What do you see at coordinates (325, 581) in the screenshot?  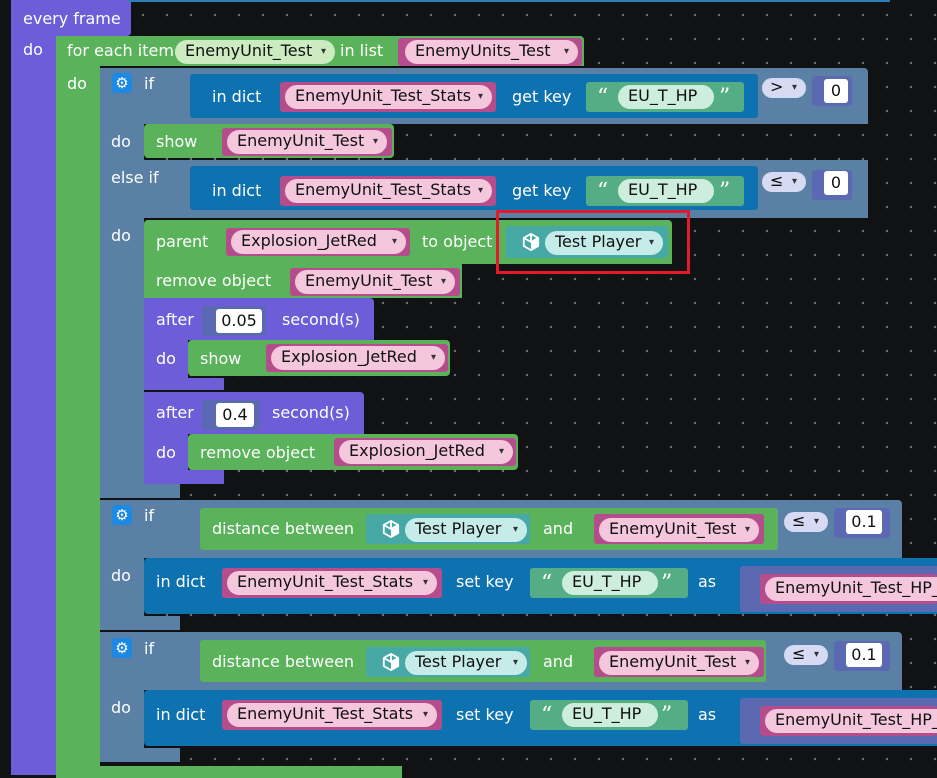 I see `dict-variable-text: EnemyUnit_Test_Stats` at bounding box center [325, 581].